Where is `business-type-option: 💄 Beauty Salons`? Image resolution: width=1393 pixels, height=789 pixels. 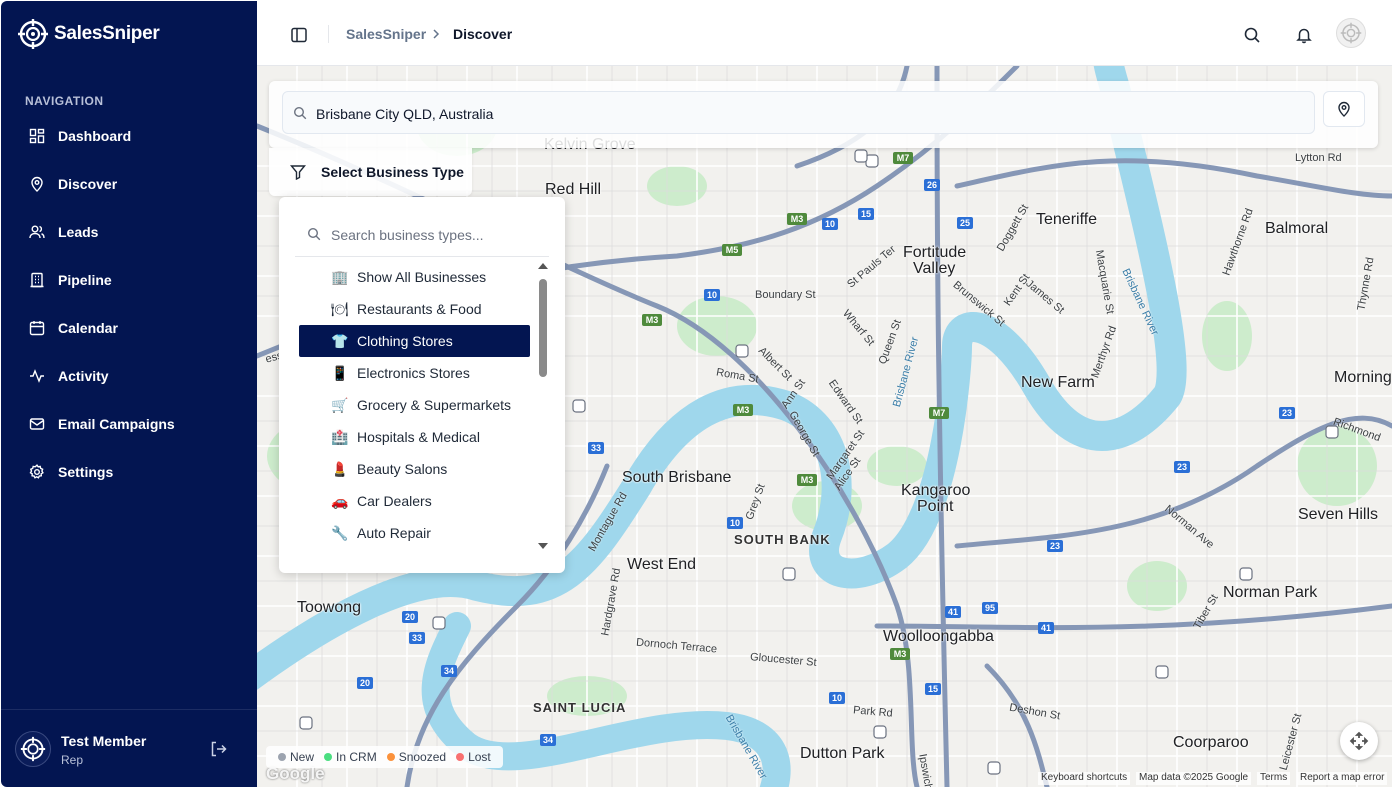
business-type-option: 💄 Beauty Salons is located at coordinates (414, 469).